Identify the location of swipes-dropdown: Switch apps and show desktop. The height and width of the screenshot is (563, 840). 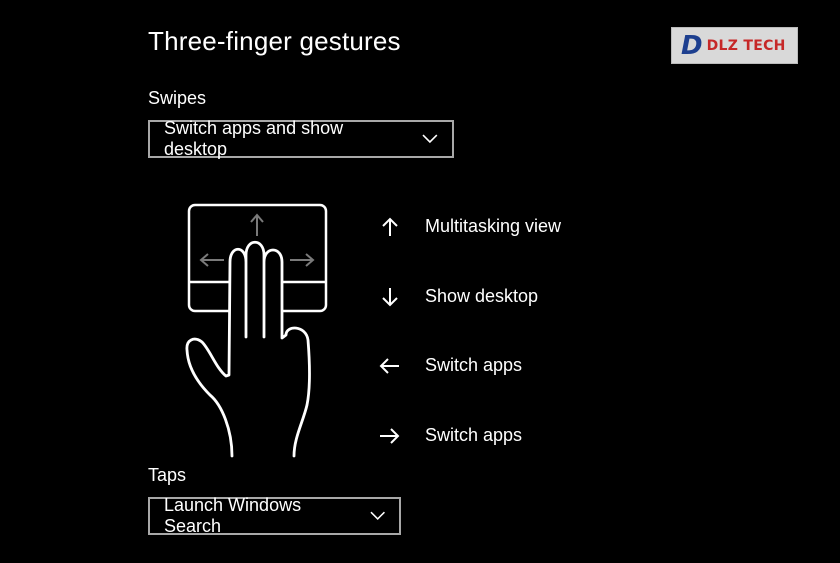
(301, 138).